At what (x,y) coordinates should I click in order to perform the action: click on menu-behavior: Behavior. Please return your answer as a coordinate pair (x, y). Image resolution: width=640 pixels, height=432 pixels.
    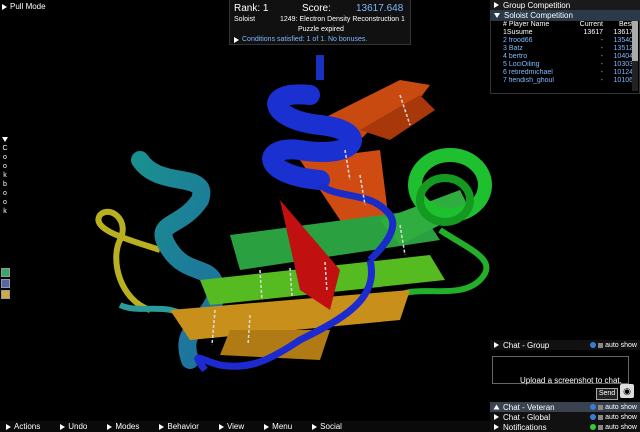
    Looking at the image, I should click on (179, 426).